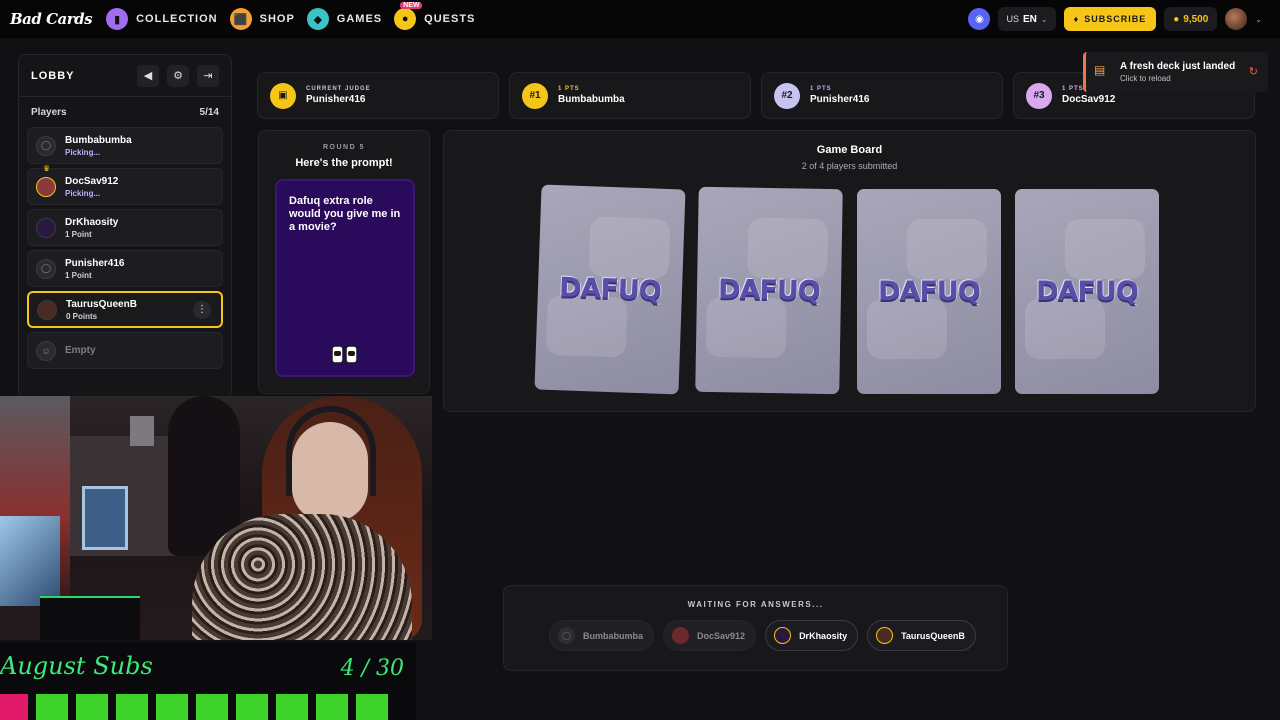 The image size is (1280, 720). What do you see at coordinates (92, 181) in the screenshot?
I see `player-name: DocSav912` at bounding box center [92, 181].